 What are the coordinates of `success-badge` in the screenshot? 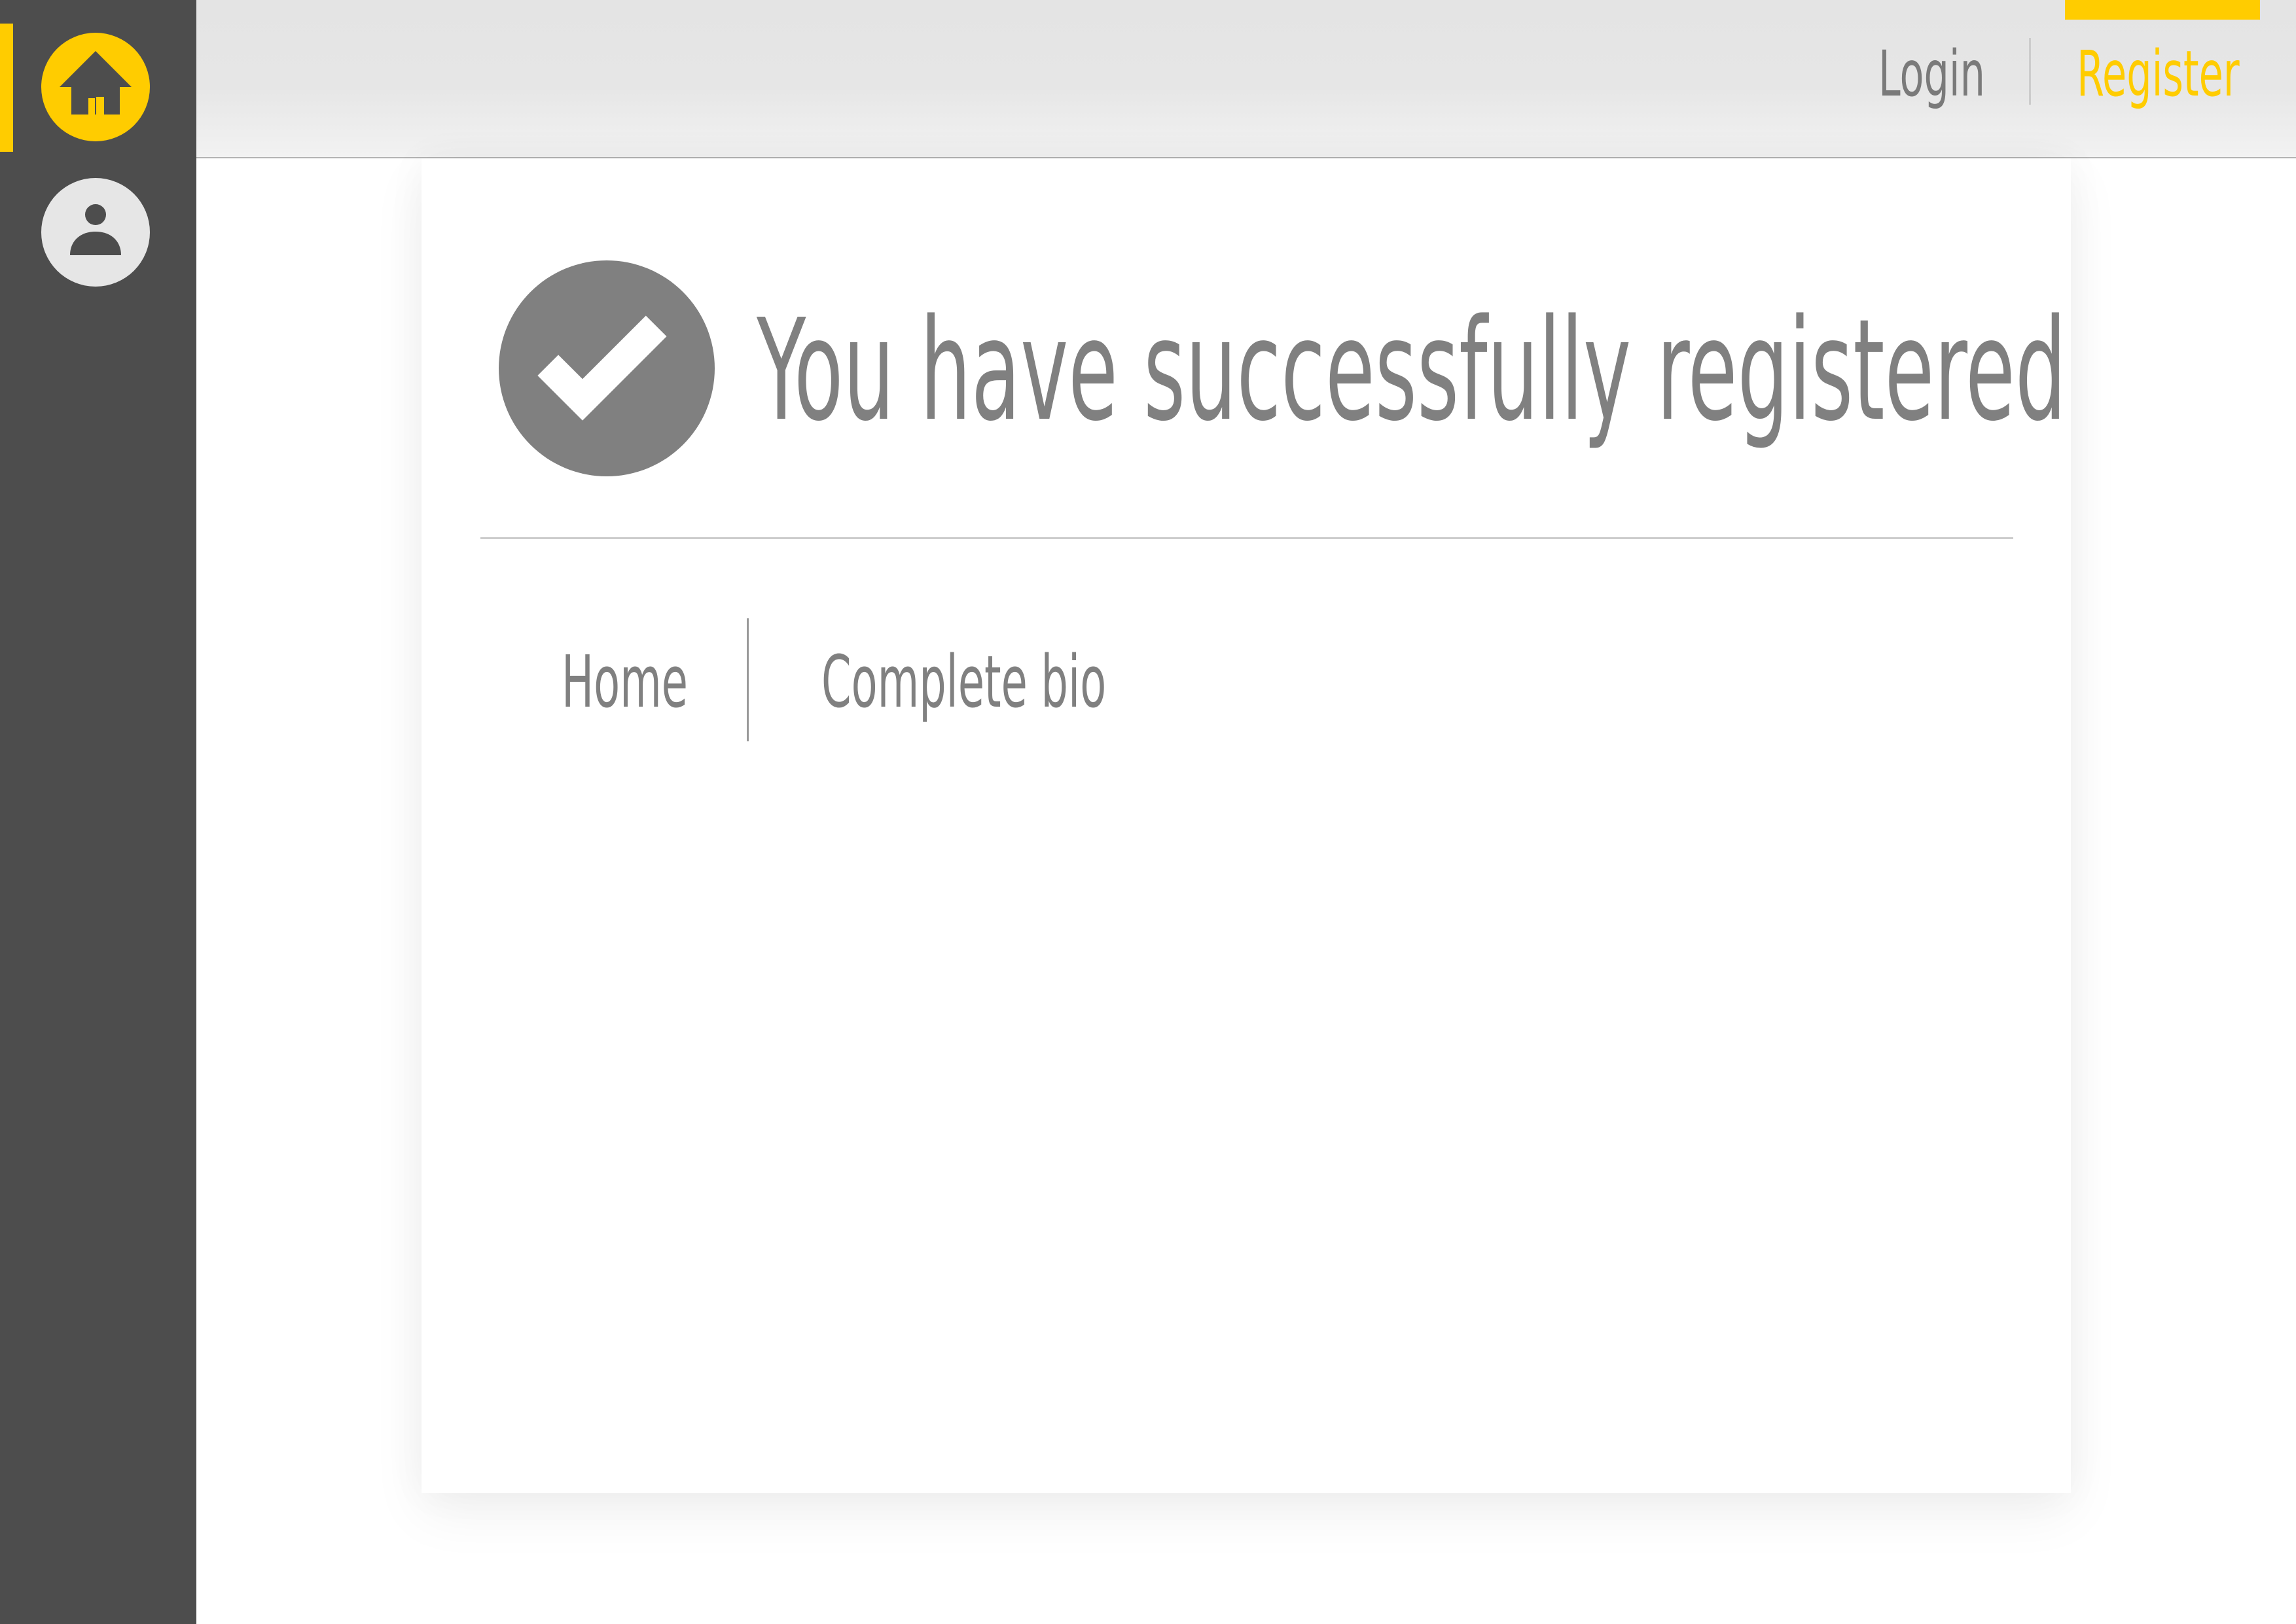 It's located at (607, 368).